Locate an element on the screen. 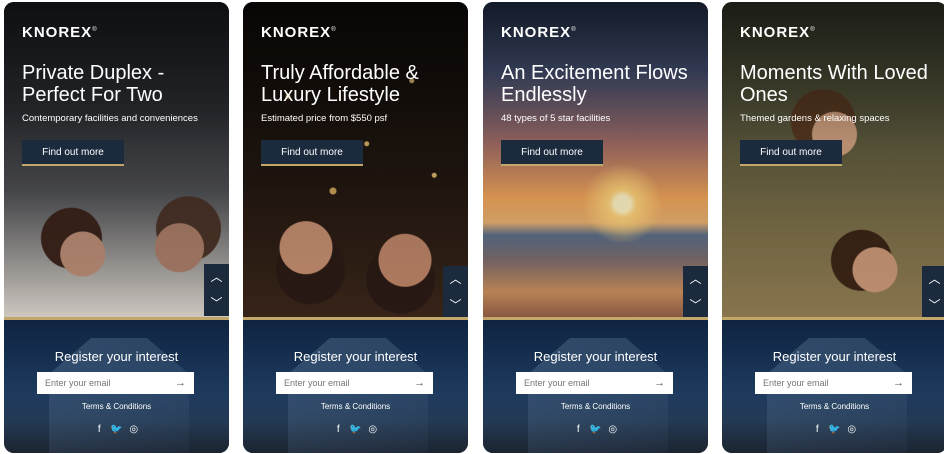  ad-headline: Private Duplex - Perfect For Two is located at coordinates (93, 84).